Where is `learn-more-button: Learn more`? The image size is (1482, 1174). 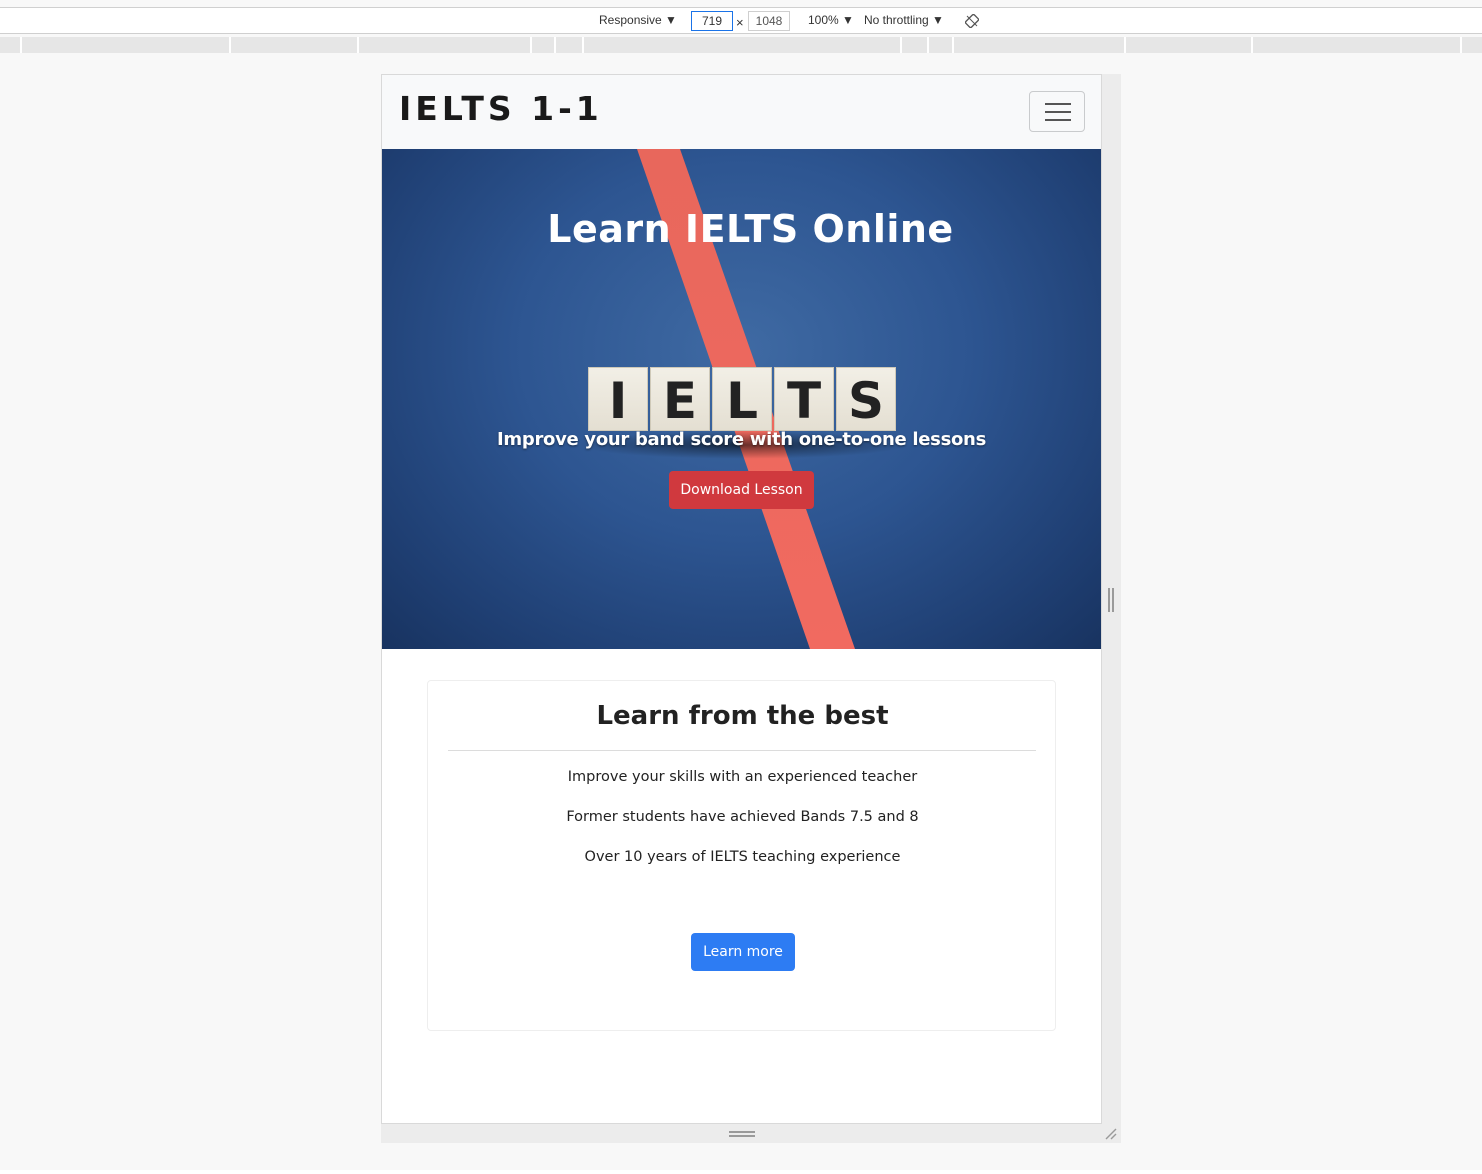
learn-more-button: Learn more is located at coordinates (743, 952).